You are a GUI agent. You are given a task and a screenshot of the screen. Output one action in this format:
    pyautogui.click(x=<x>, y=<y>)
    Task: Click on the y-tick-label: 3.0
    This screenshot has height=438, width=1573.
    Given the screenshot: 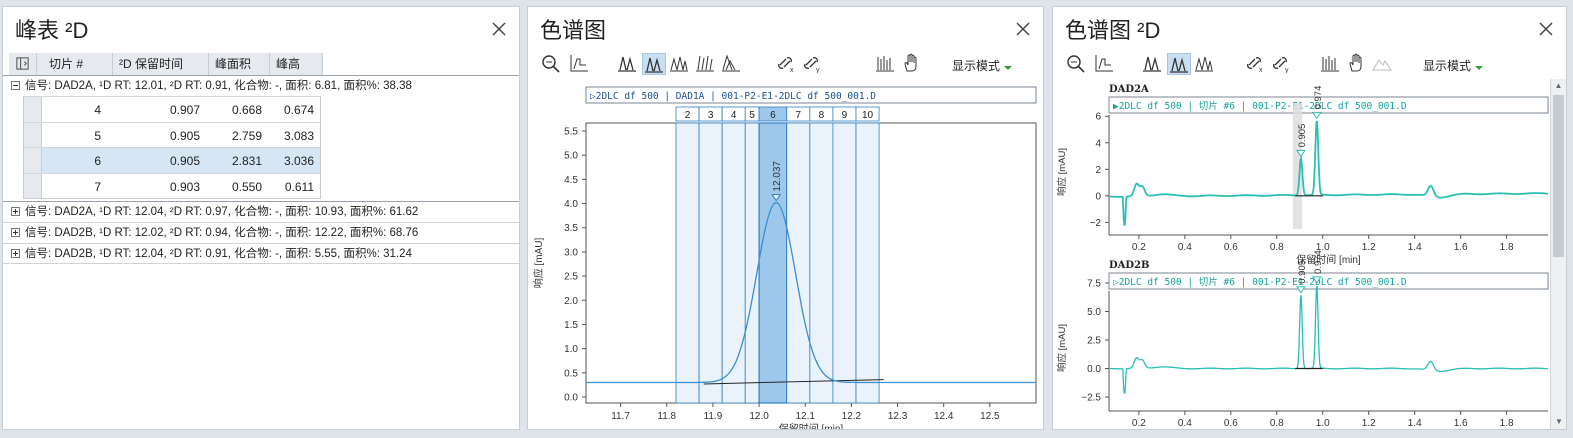 What is the action you would take?
    pyautogui.click(x=571, y=252)
    